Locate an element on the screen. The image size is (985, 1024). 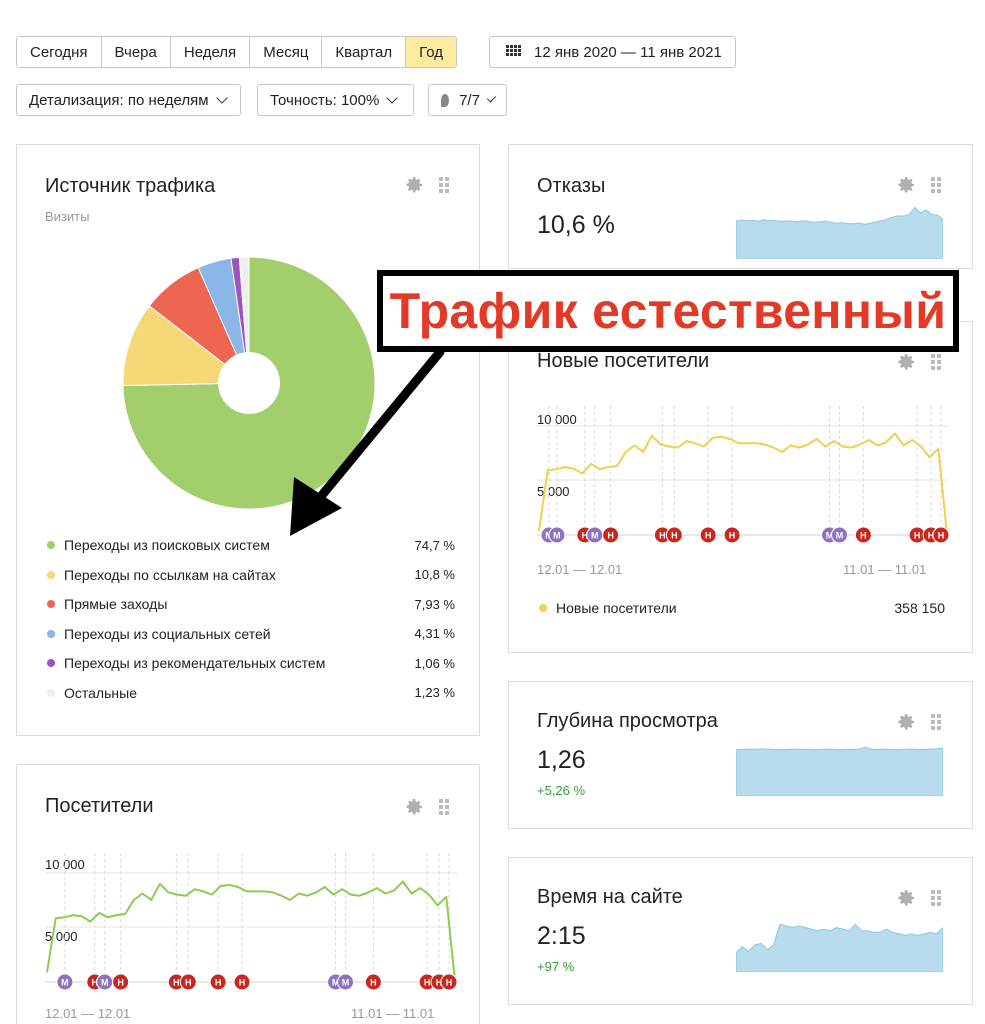
accuracy-select: Точность: 100% is located at coordinates (335, 100).